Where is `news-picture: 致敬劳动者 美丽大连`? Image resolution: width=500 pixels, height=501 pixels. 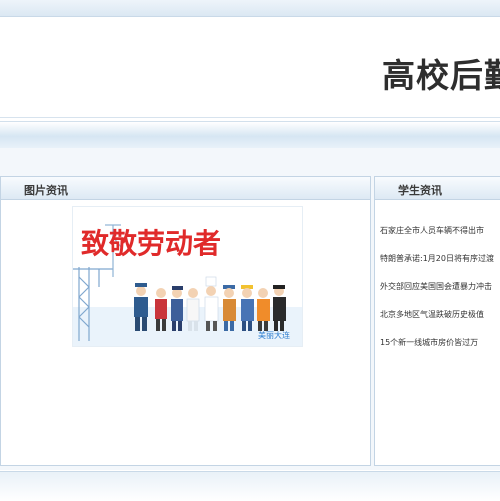
news-picture: 致敬劳动者 美丽大连 is located at coordinates (187, 276).